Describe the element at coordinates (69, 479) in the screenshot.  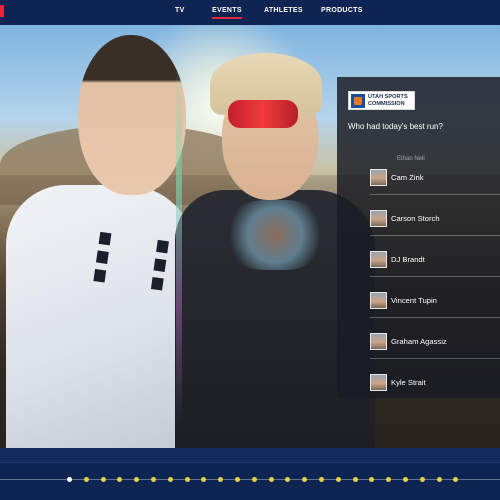
I see `timeline-current-marker` at that location.